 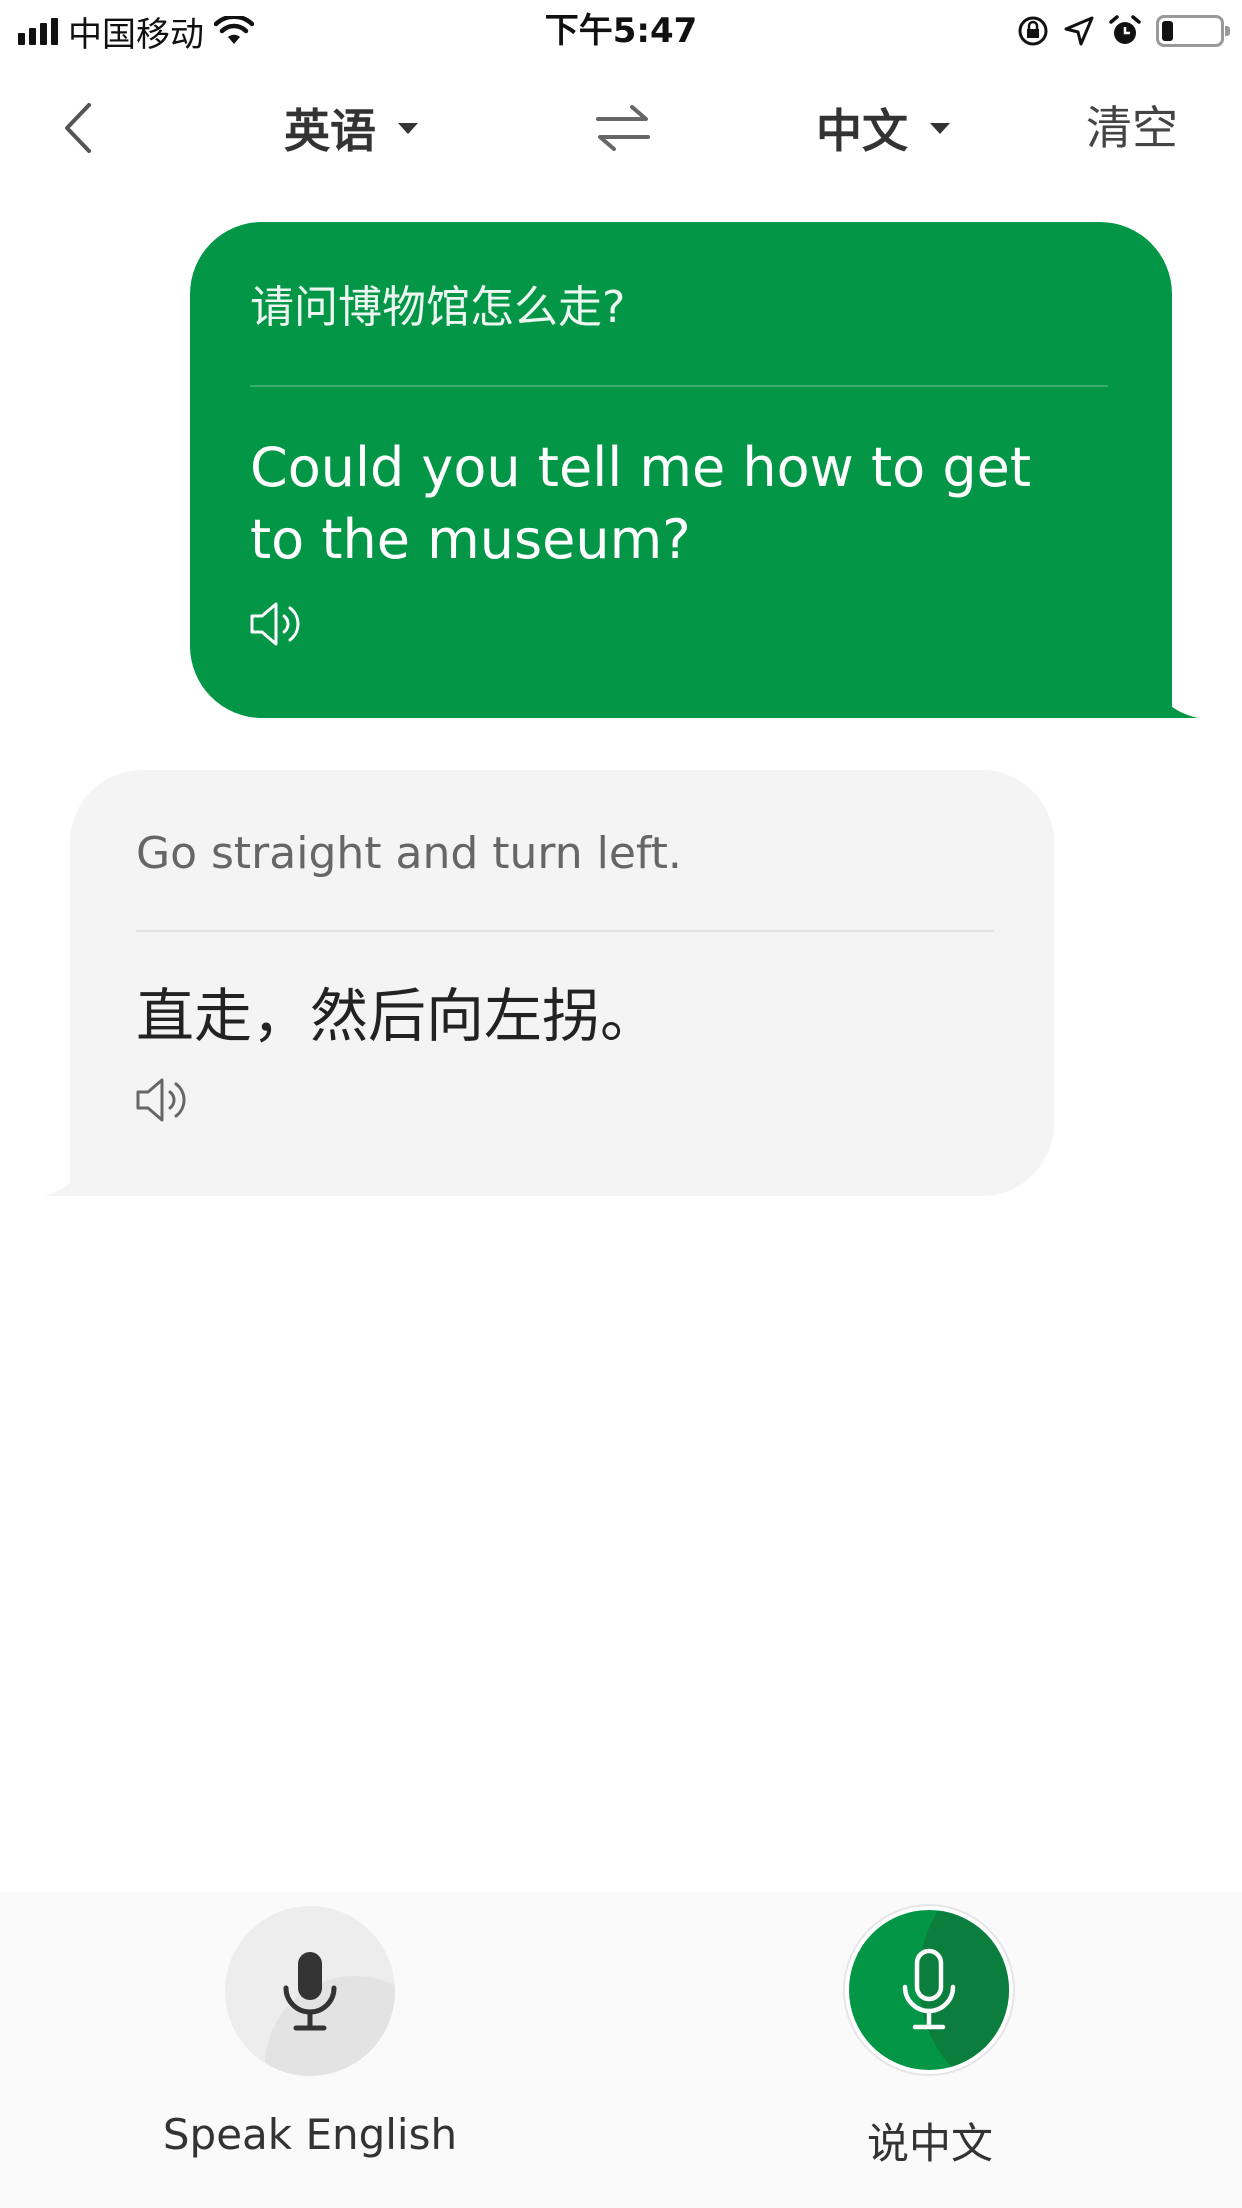 What do you see at coordinates (1132, 128) in the screenshot?
I see `clear-button: 清空` at bounding box center [1132, 128].